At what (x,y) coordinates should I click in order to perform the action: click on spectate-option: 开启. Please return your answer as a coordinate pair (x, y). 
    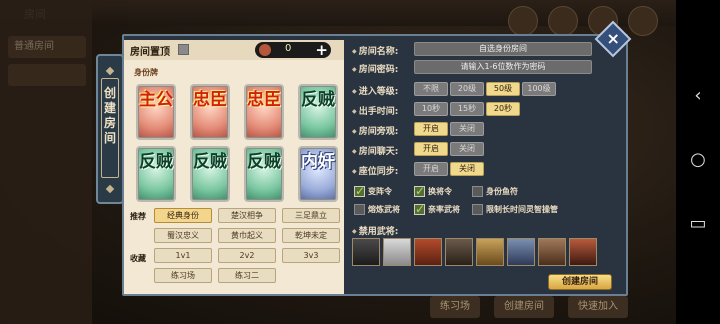
    Looking at the image, I should click on (431, 129).